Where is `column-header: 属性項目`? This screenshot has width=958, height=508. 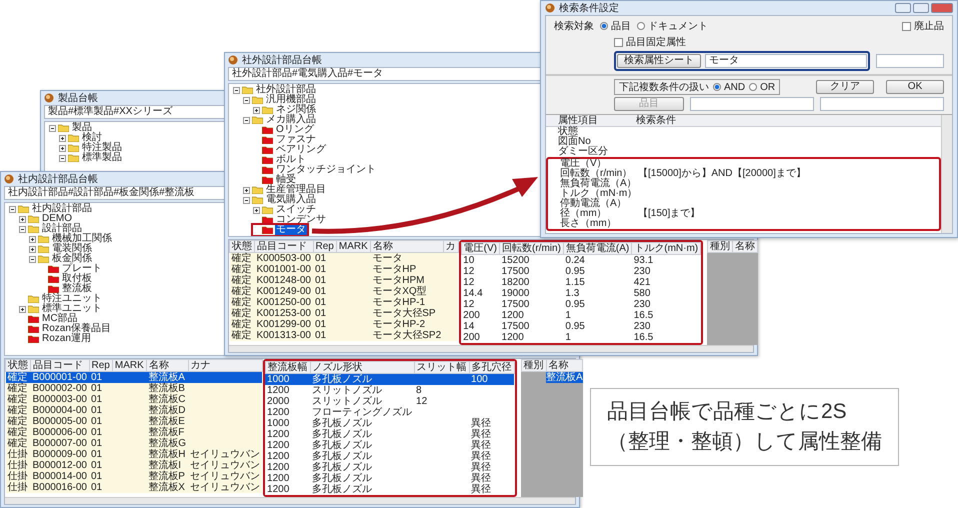 column-header: 属性項目 is located at coordinates (597, 120).